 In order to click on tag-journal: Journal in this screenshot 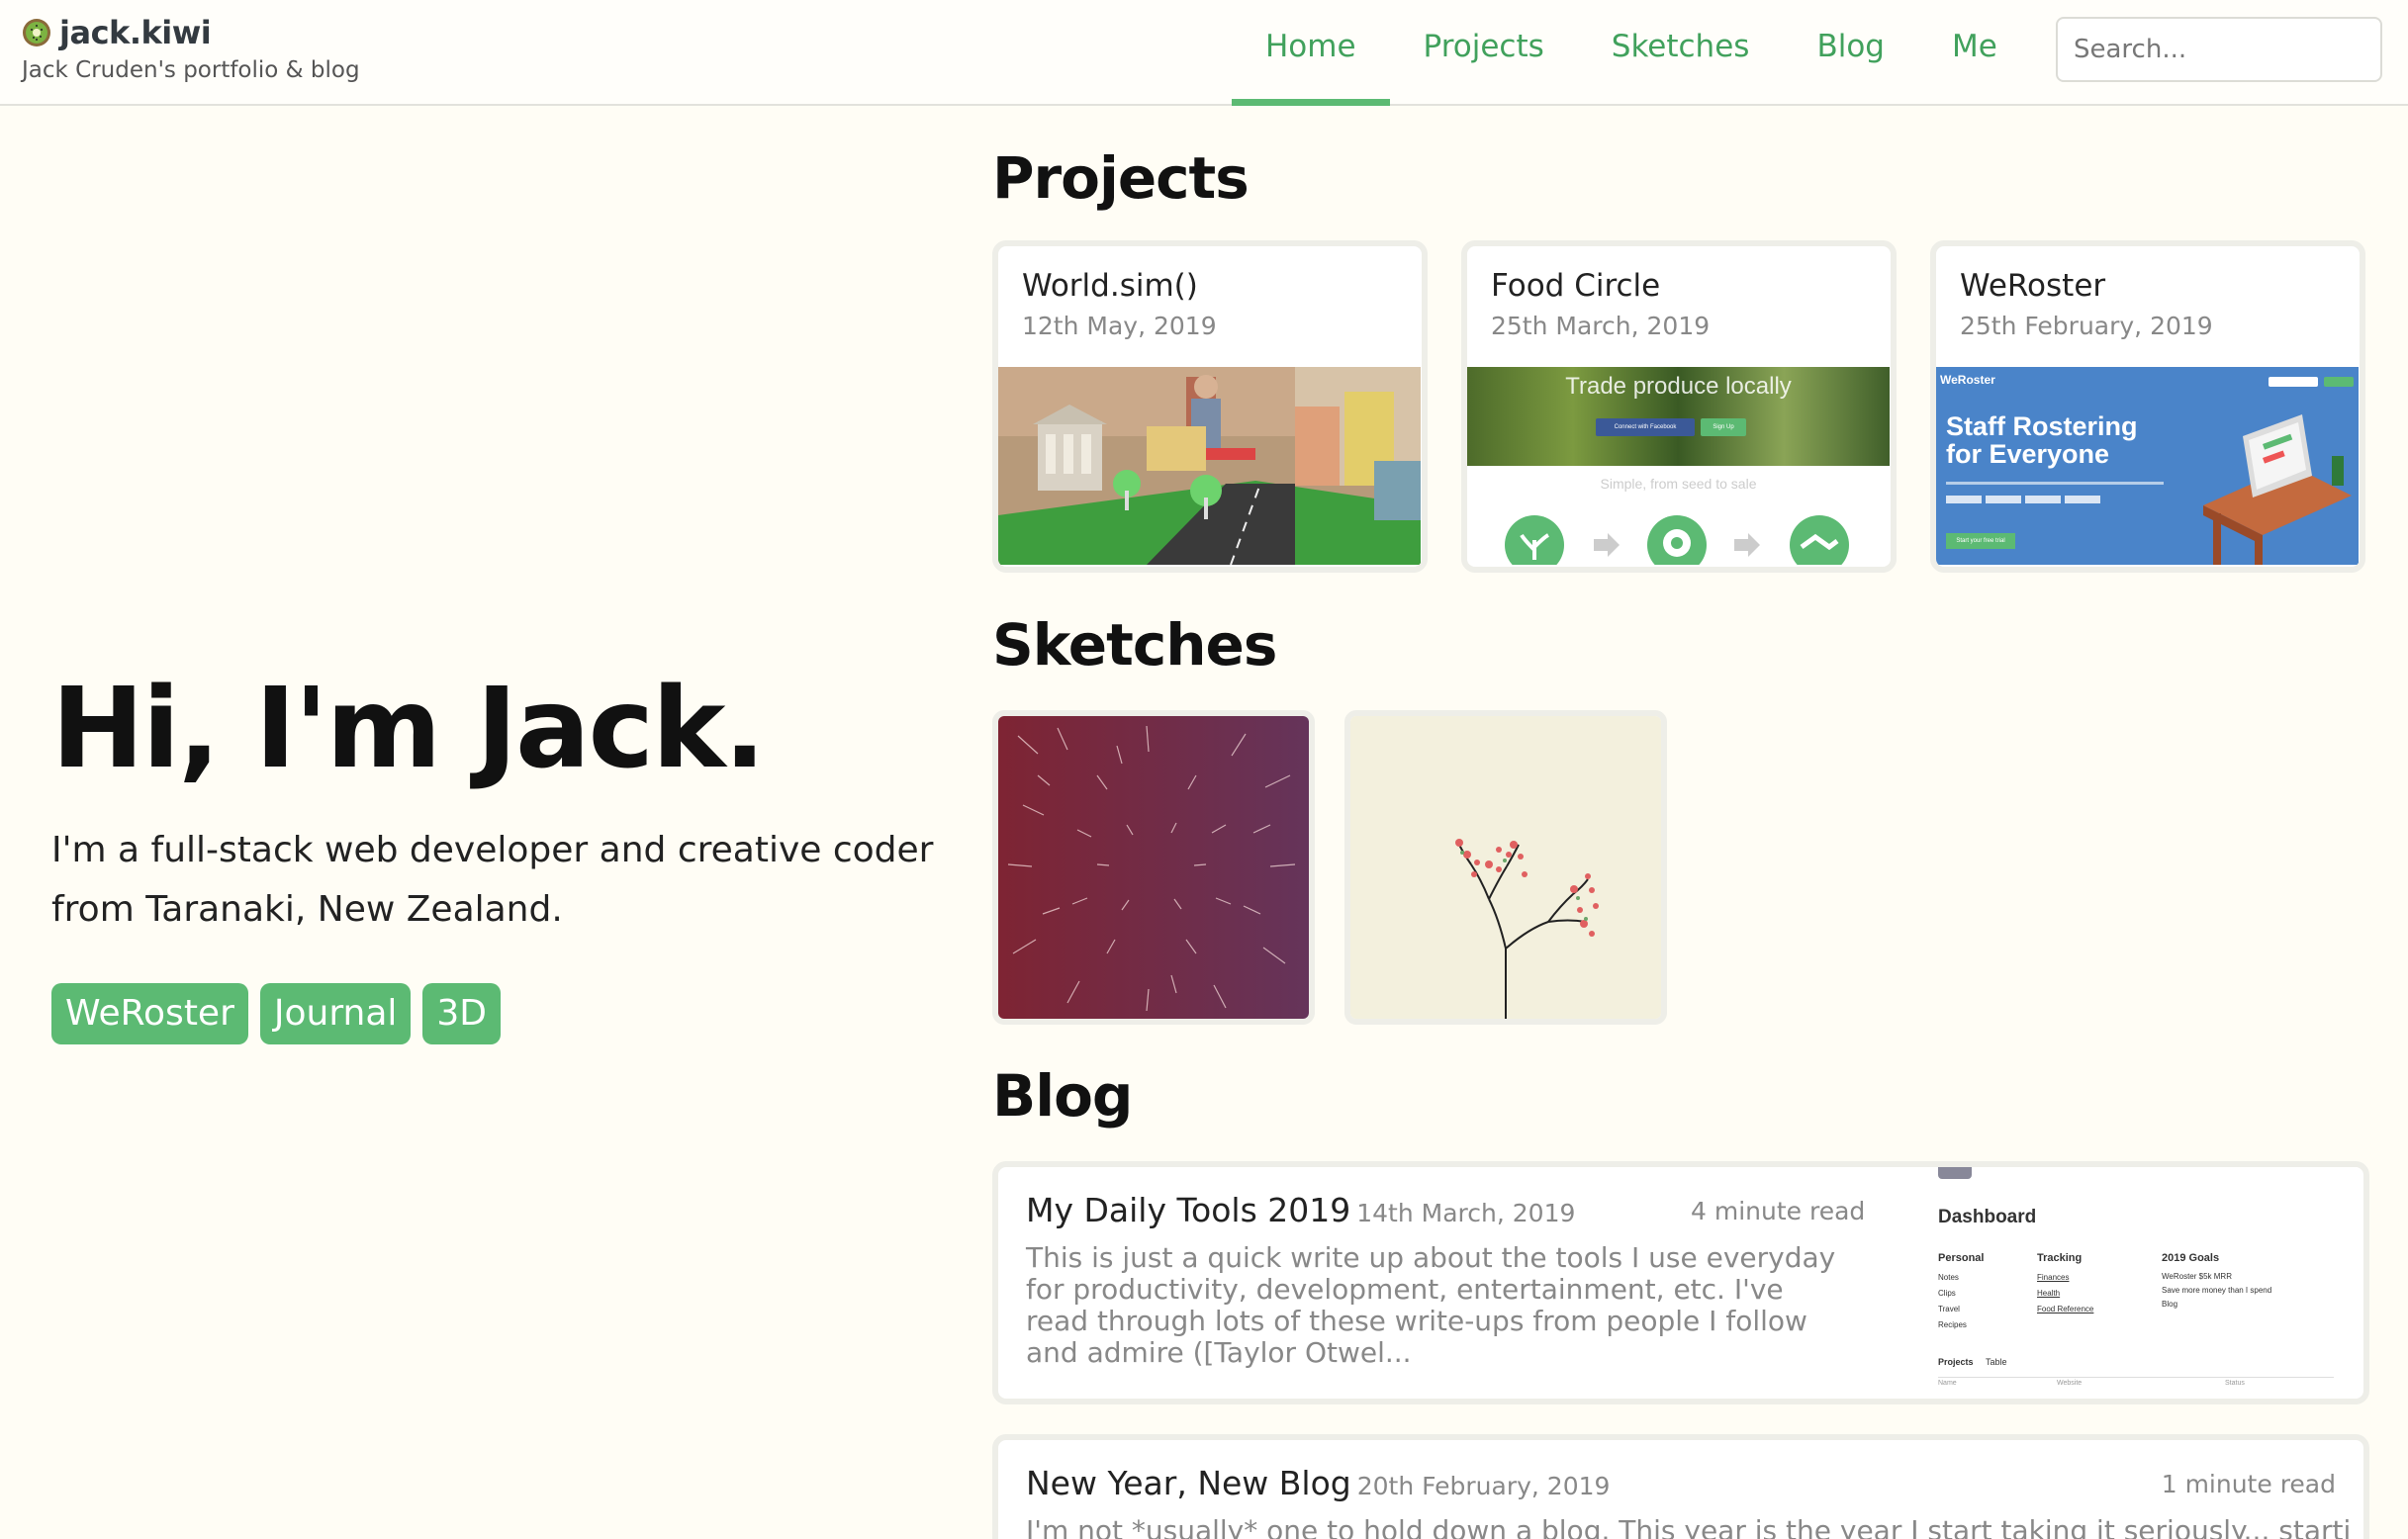, I will do `click(335, 1014)`.